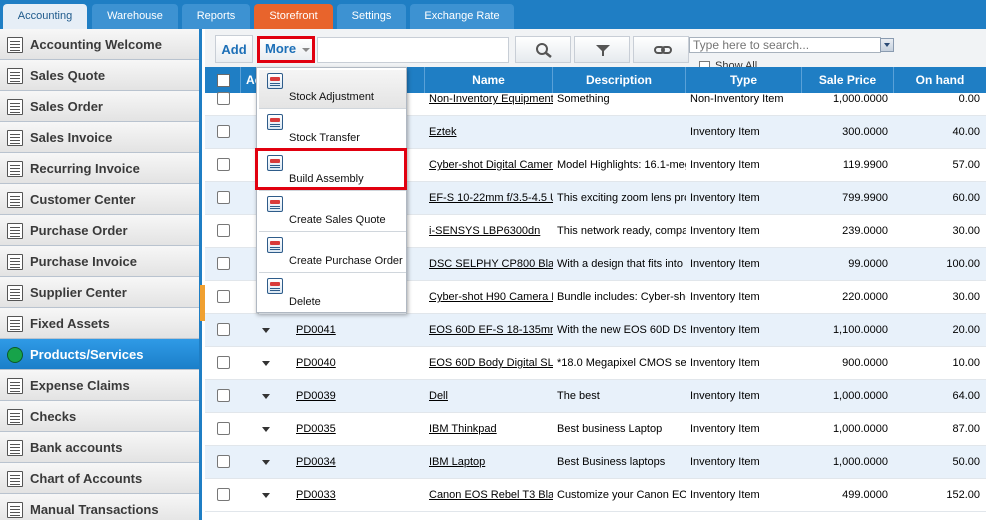 The height and width of the screenshot is (520, 986). What do you see at coordinates (491, 132) in the screenshot?
I see `row-name-link: Eztek` at bounding box center [491, 132].